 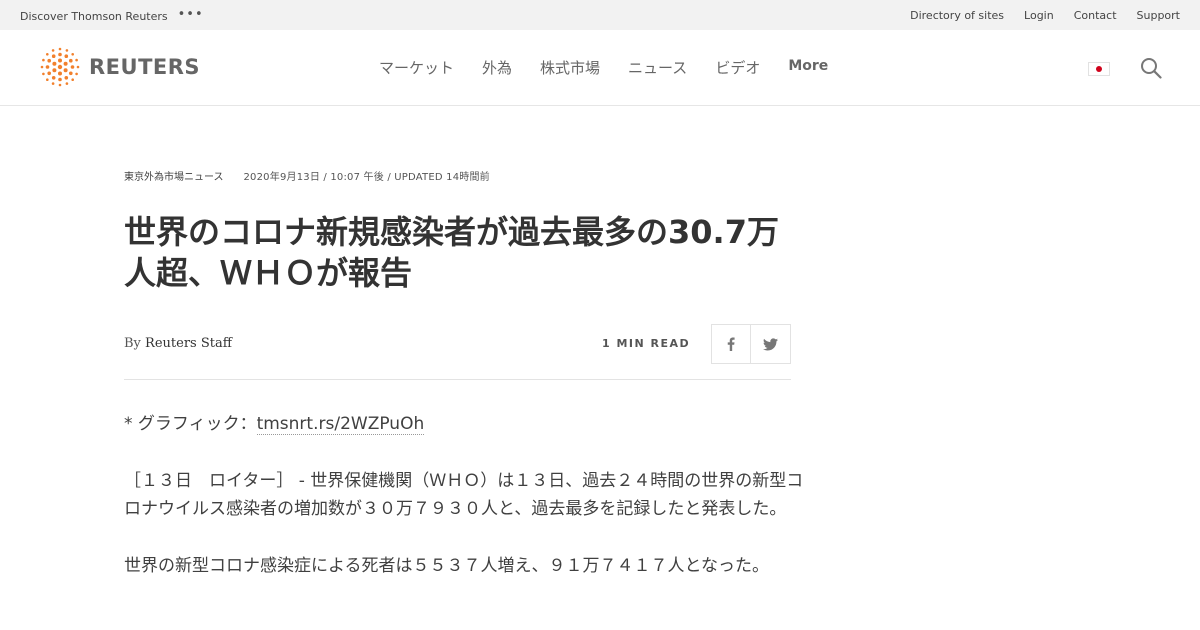 I want to click on facebook-share-button, so click(x=731, y=344).